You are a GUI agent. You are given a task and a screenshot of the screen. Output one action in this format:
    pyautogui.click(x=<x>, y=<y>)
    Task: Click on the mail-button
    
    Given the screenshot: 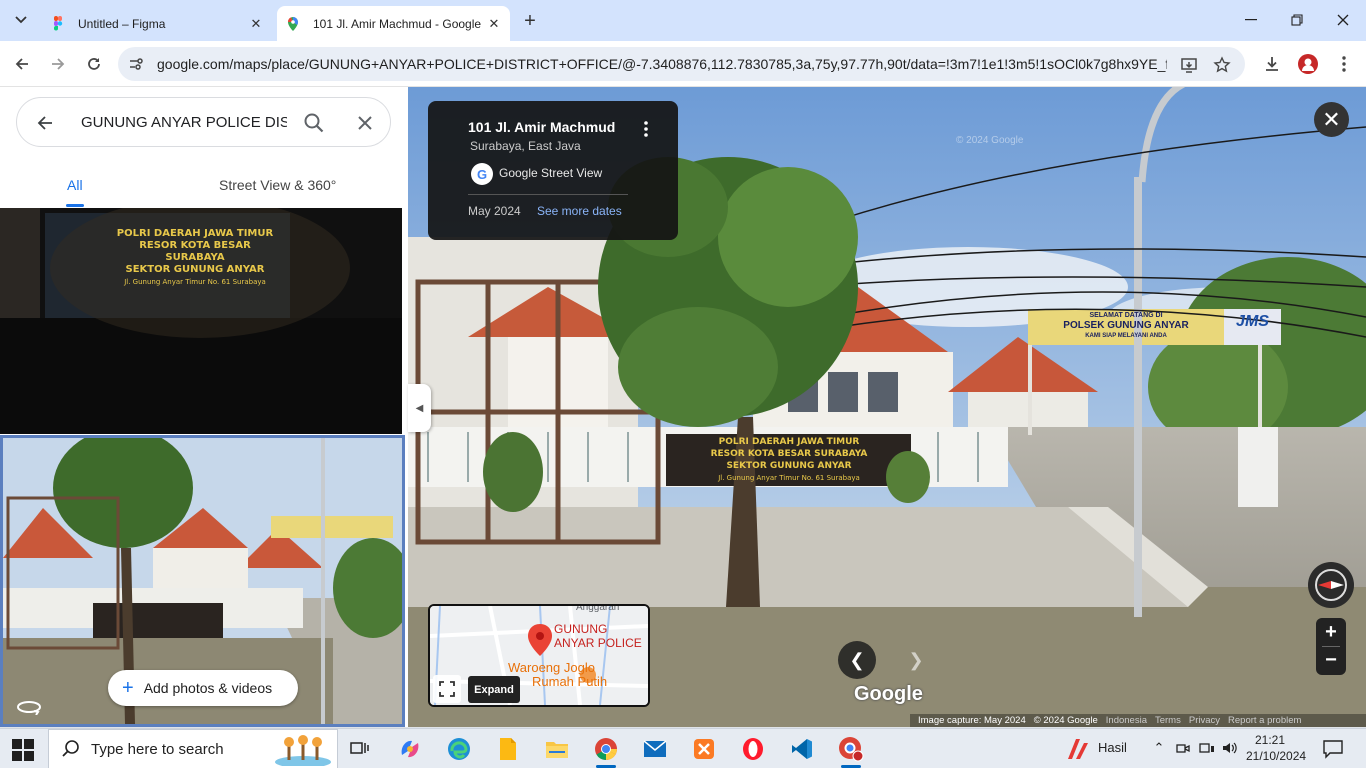 What is the action you would take?
    pyautogui.click(x=655, y=749)
    